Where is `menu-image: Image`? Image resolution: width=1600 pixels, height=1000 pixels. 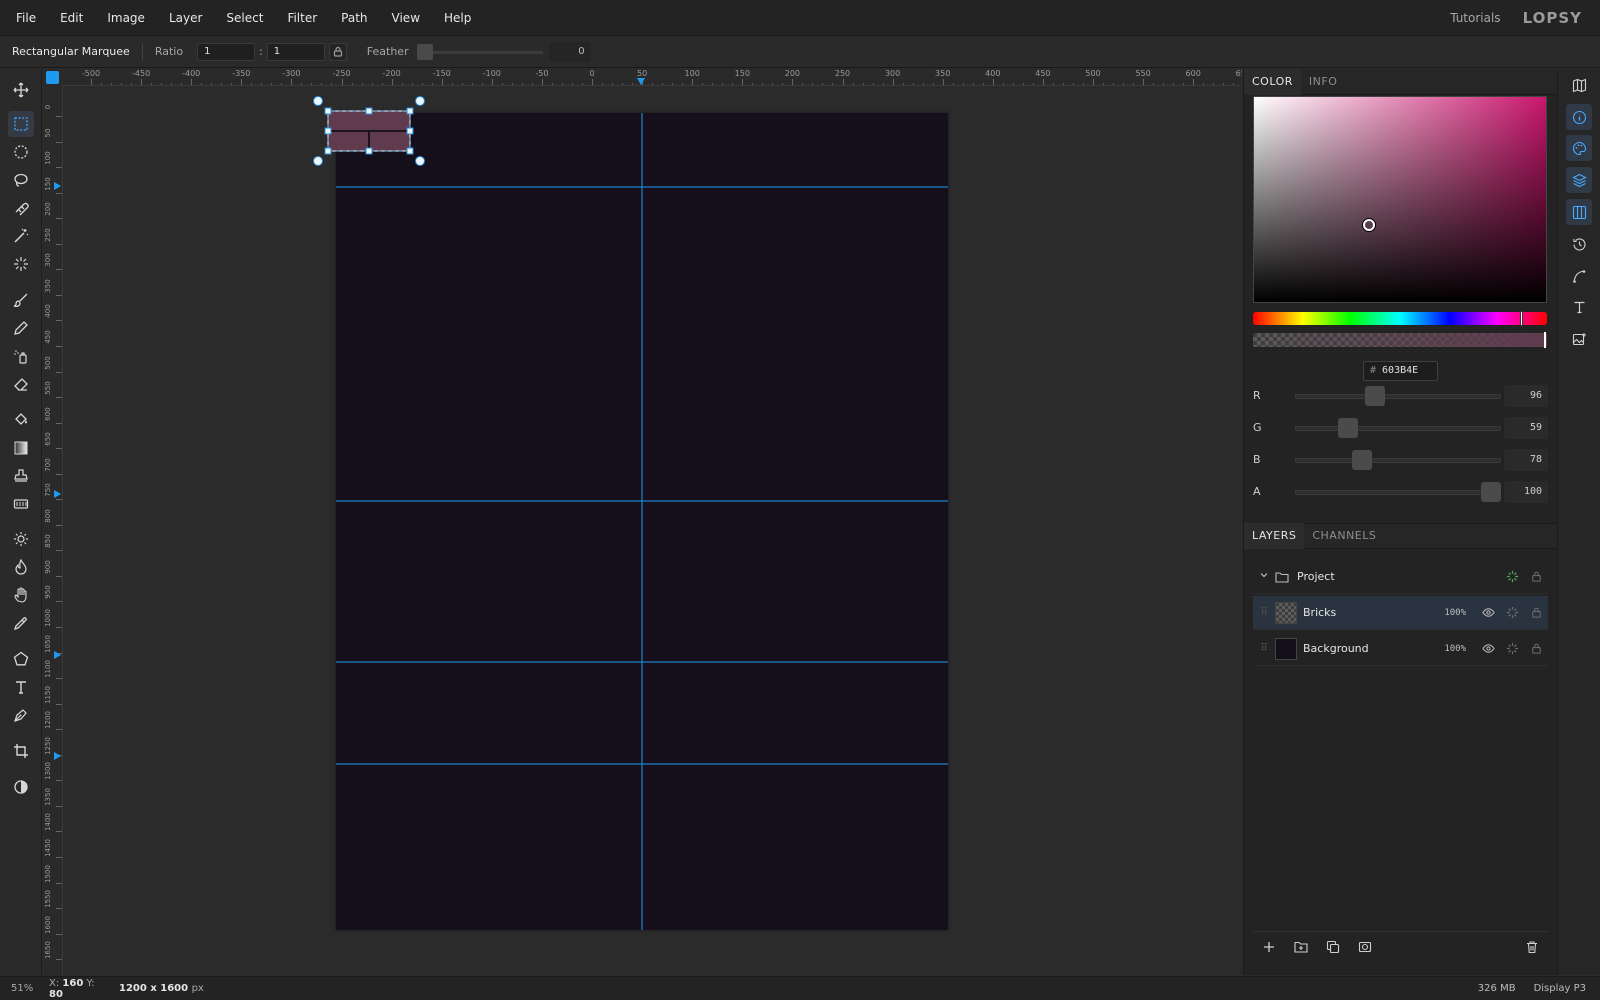 menu-image: Image is located at coordinates (126, 18).